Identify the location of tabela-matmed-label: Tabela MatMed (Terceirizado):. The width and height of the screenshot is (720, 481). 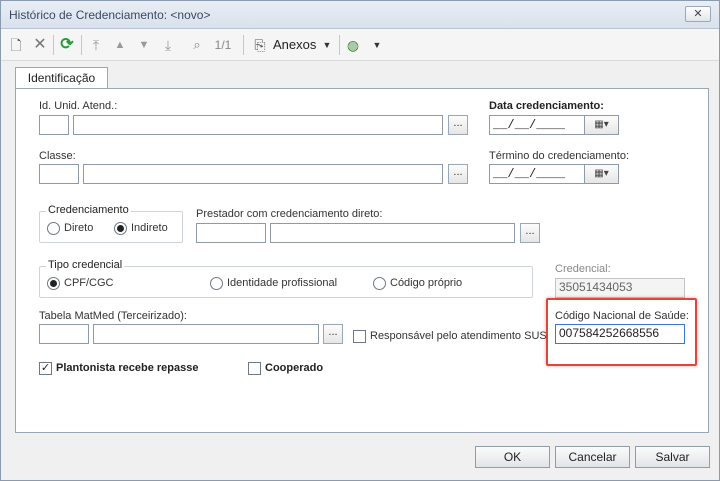
(113, 316).